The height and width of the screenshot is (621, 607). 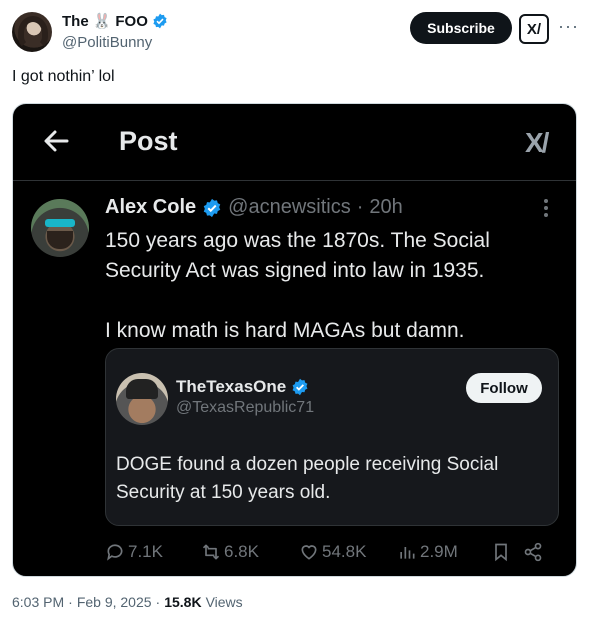 What do you see at coordinates (63, 76) in the screenshot?
I see `tweet-text: I got nothin’ lol` at bounding box center [63, 76].